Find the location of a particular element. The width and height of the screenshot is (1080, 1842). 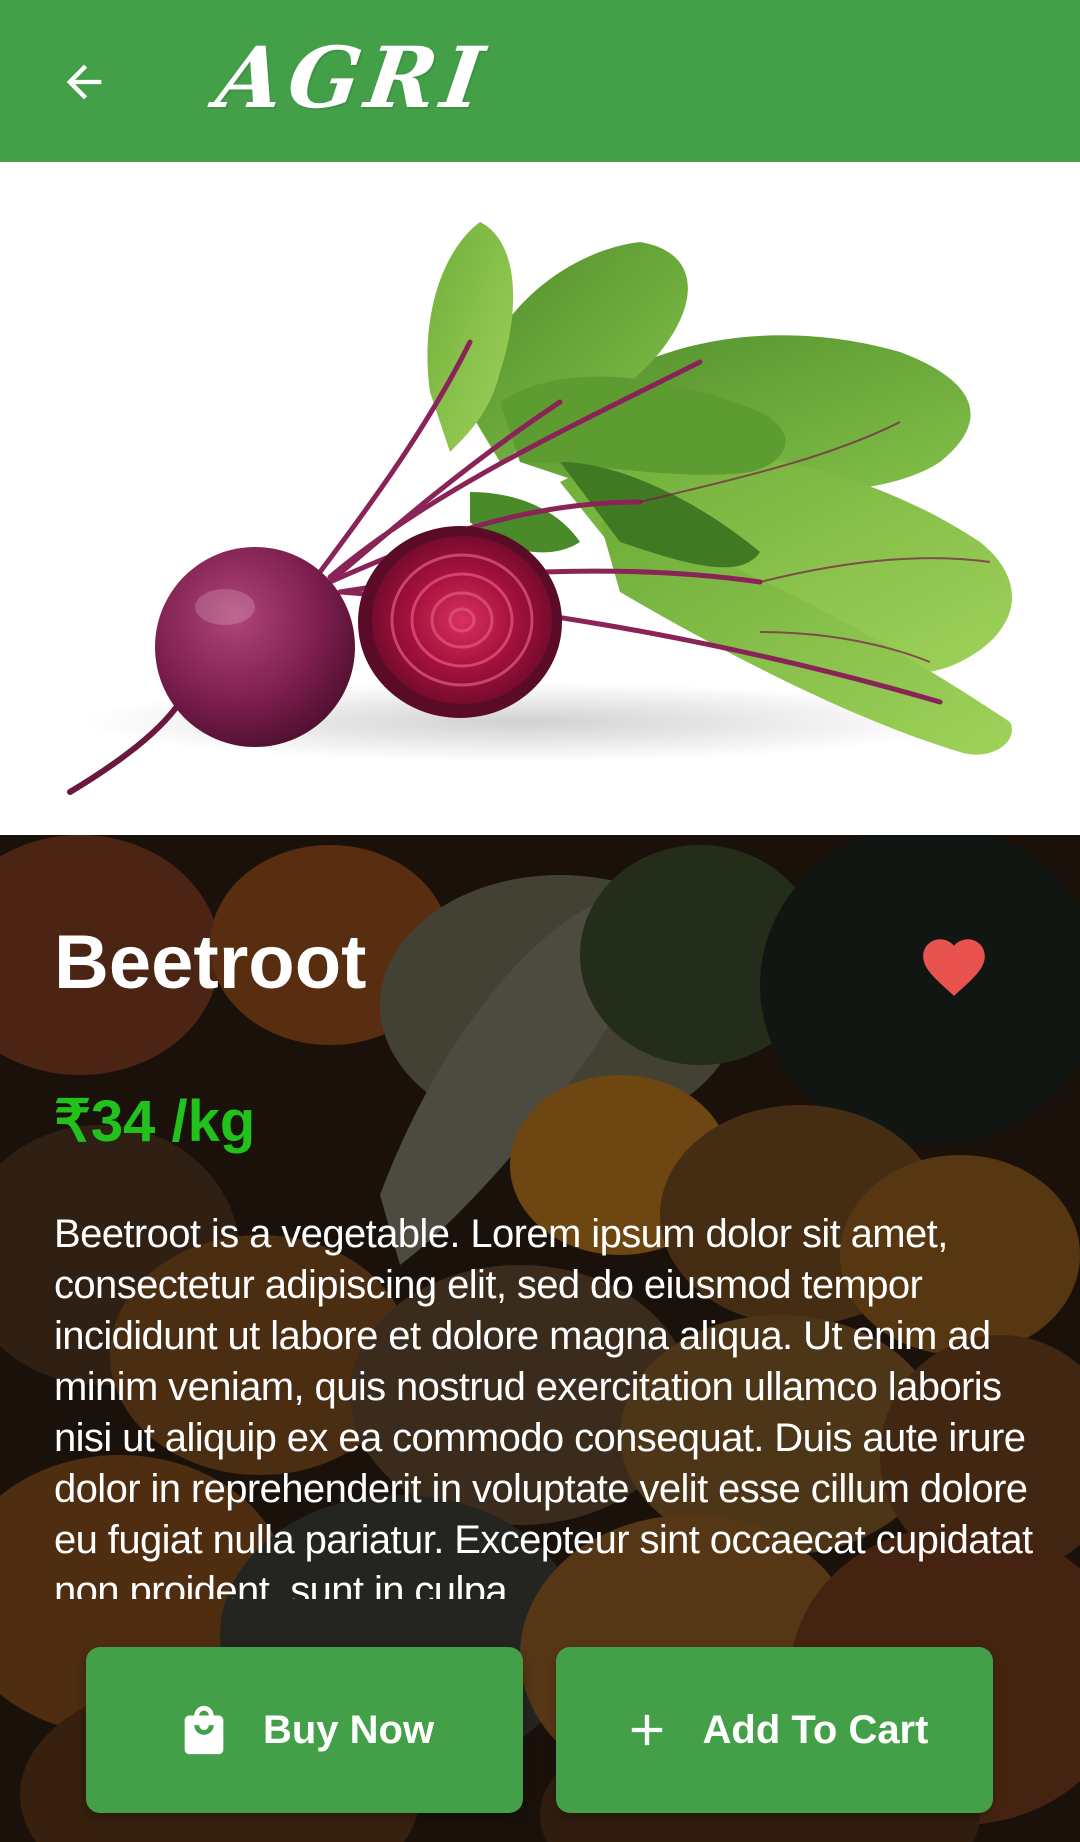

app-bar: AGRI is located at coordinates (540, 81).